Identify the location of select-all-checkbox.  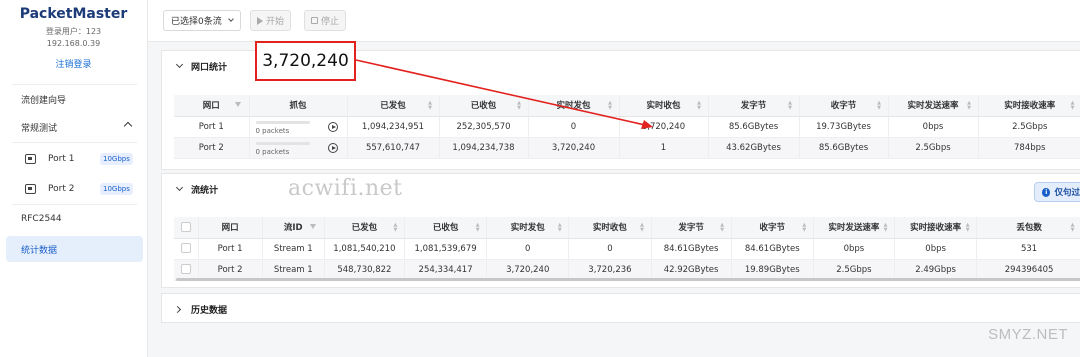
(186, 228).